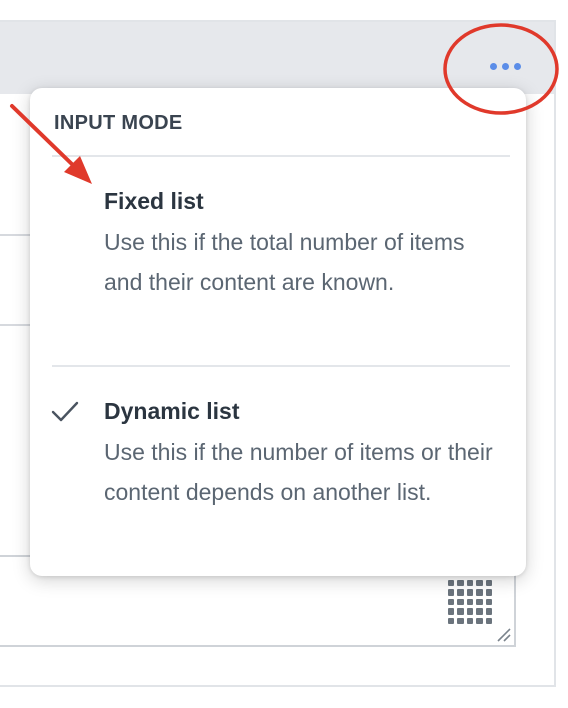 This screenshot has height=708, width=568. What do you see at coordinates (118, 123) in the screenshot?
I see `menu-heading: INPUT MODE` at bounding box center [118, 123].